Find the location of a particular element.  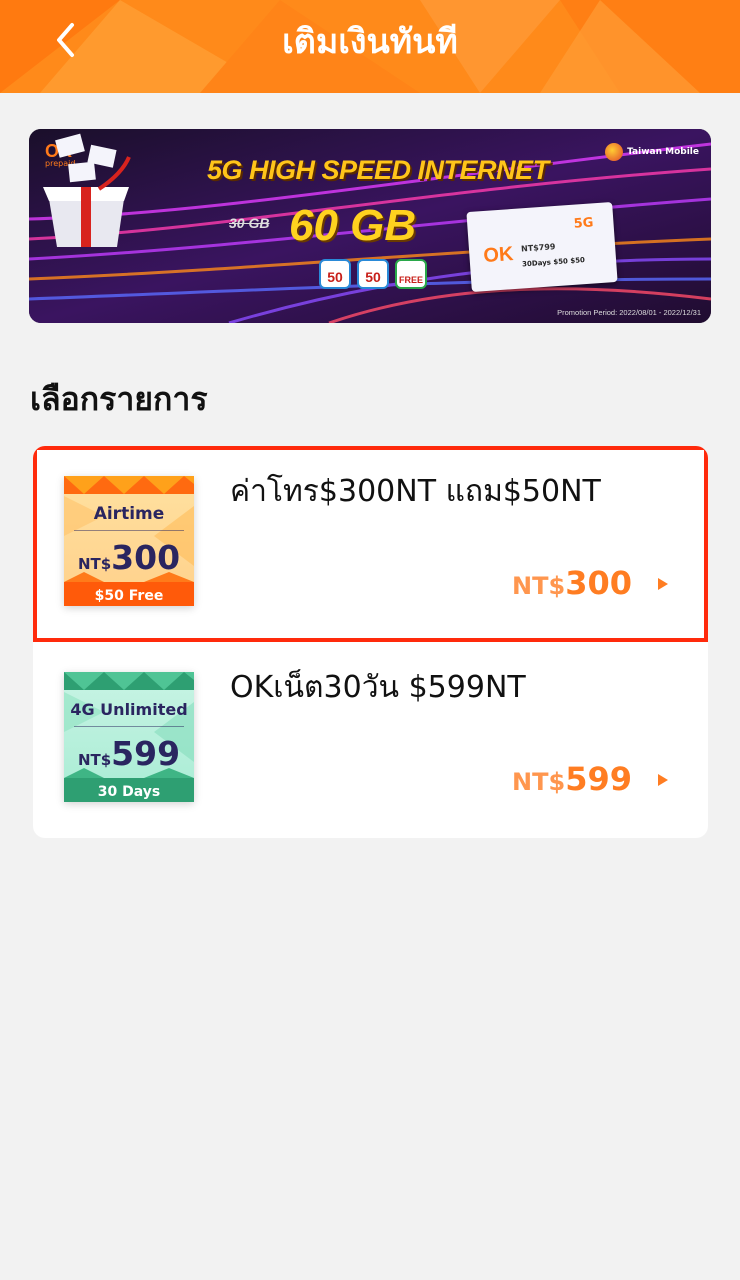

sim-card-image: 5G OK NT$799 30Days $50 $50 is located at coordinates (542, 247).